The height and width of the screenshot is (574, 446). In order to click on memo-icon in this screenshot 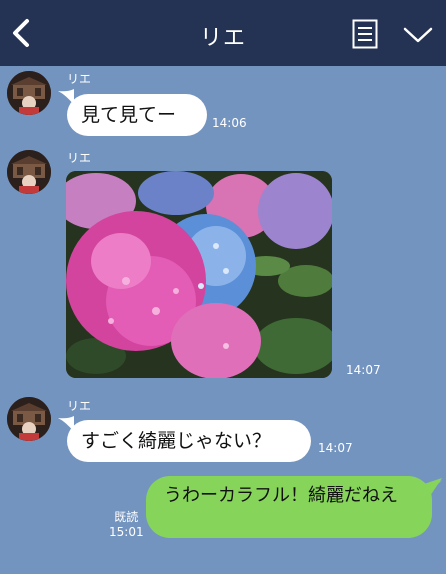, I will do `click(365, 34)`.